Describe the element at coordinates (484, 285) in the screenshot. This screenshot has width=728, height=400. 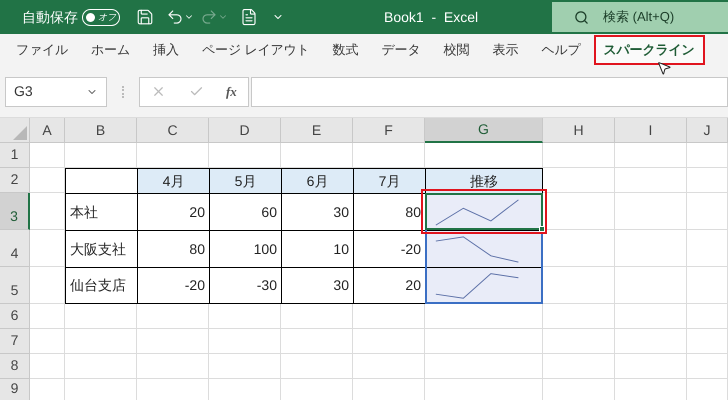
I see `sparkline-cell` at that location.